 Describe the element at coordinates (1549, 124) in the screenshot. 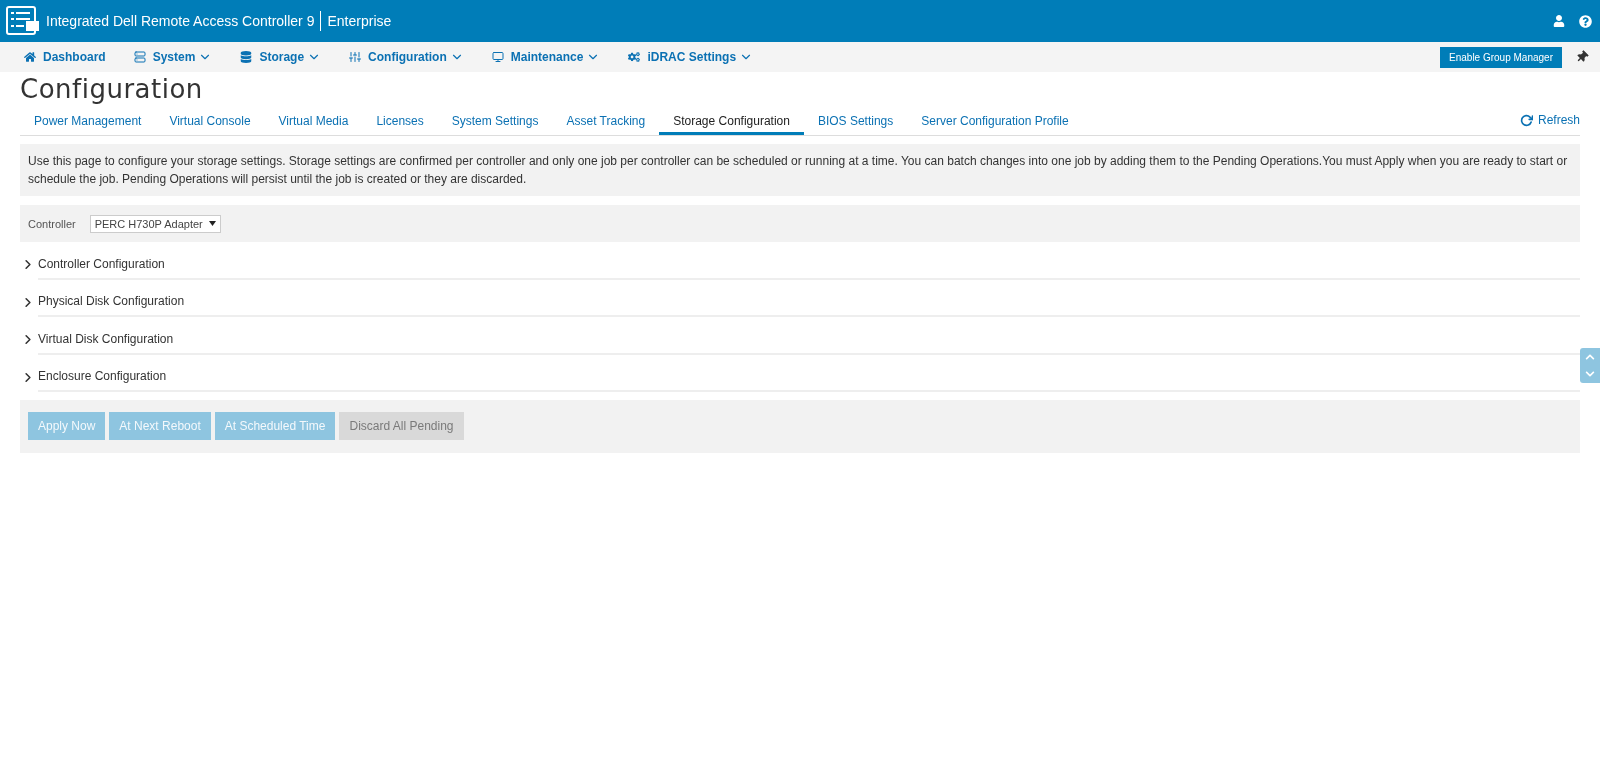

I see `refresh-link: Refresh` at that location.